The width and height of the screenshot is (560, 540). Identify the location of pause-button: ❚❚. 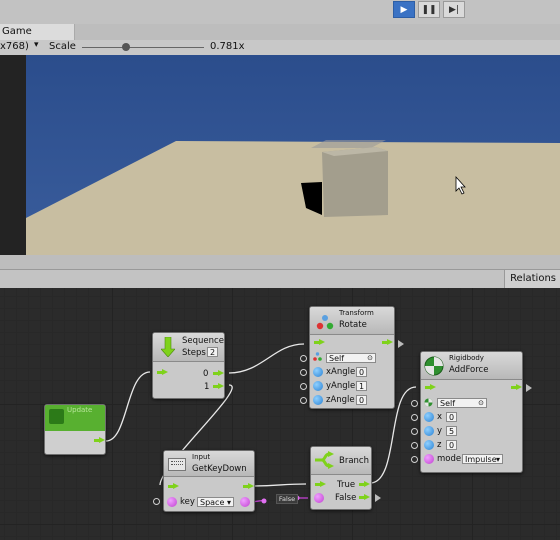
(429, 9).